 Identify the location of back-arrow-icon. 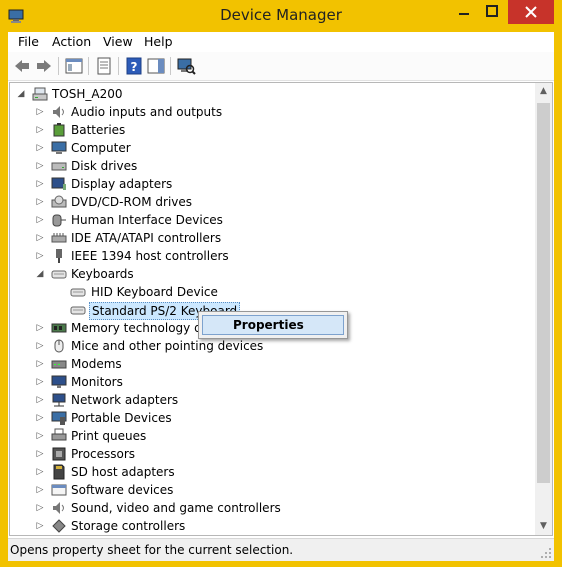
(22, 66).